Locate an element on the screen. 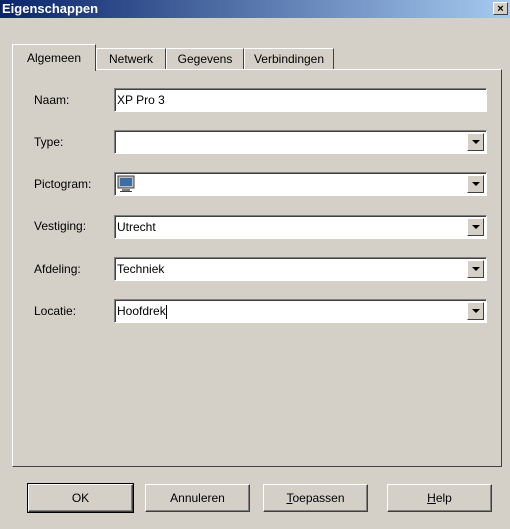  close-icon: × is located at coordinates (500, 9).